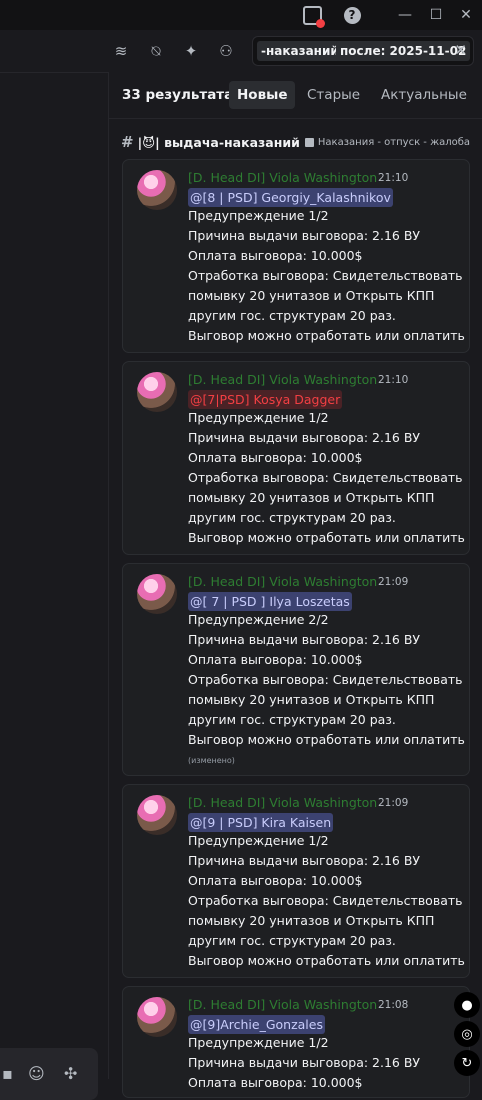 This screenshot has width=482, height=1100. Describe the element at coordinates (258, 619) in the screenshot. I see `message-line: Предупреждение 2/2` at that location.